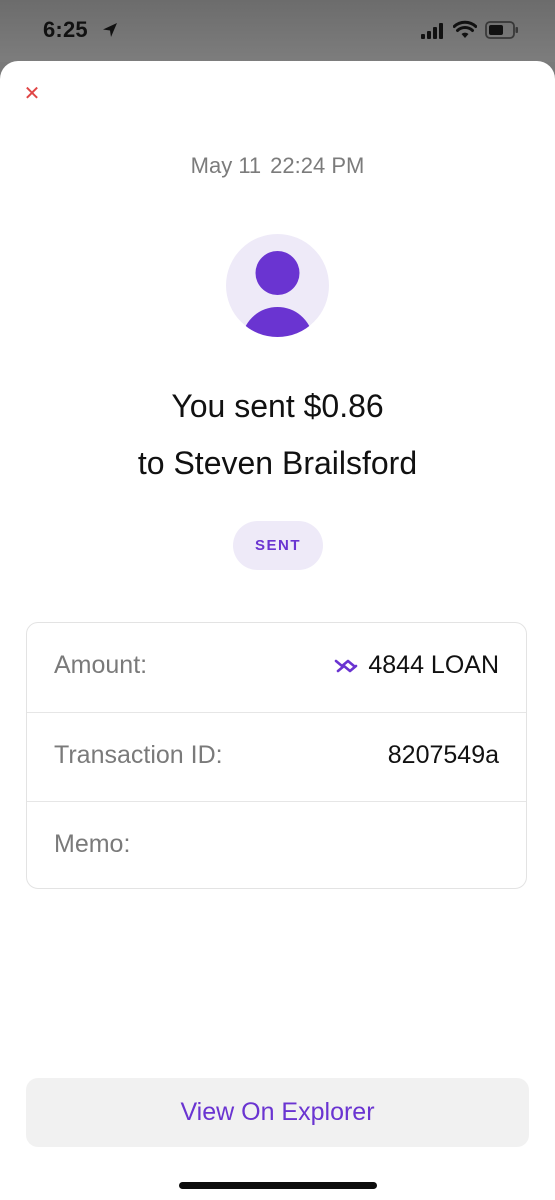 The image size is (555, 1200). I want to click on home-indicator, so click(278, 1185).